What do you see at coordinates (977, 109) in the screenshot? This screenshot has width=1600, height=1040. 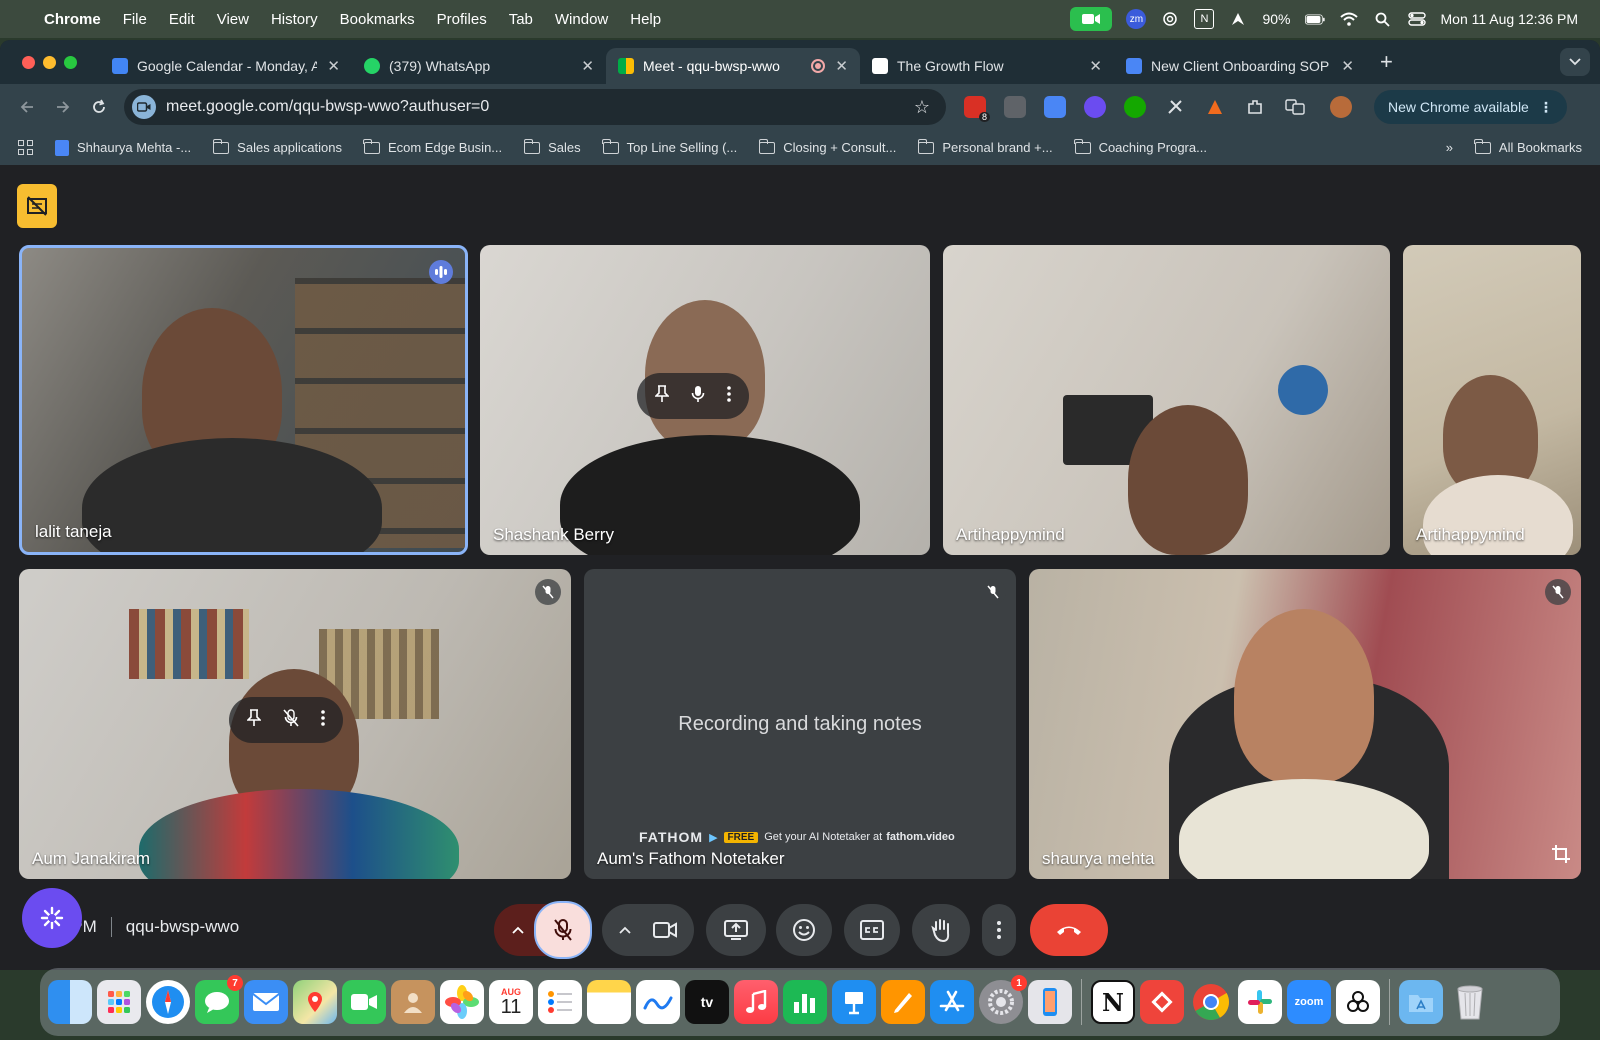 I see `calendar-extension-icon: 8` at bounding box center [977, 109].